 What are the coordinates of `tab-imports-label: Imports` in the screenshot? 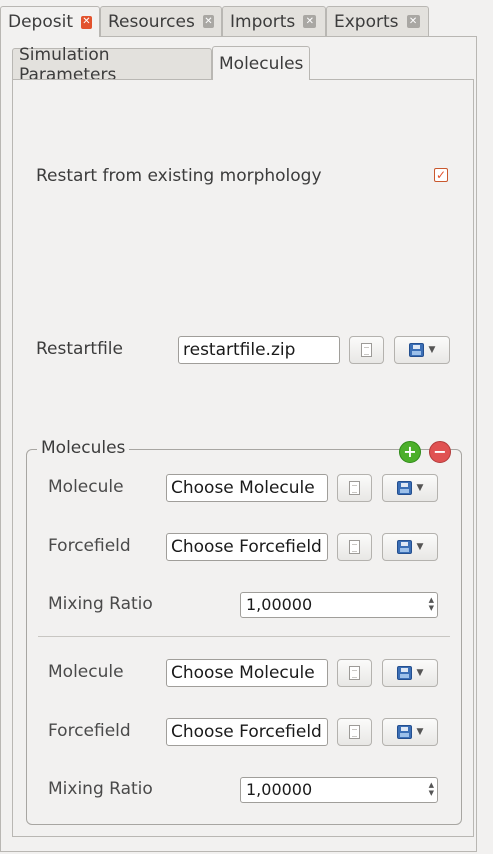 It's located at (263, 21).